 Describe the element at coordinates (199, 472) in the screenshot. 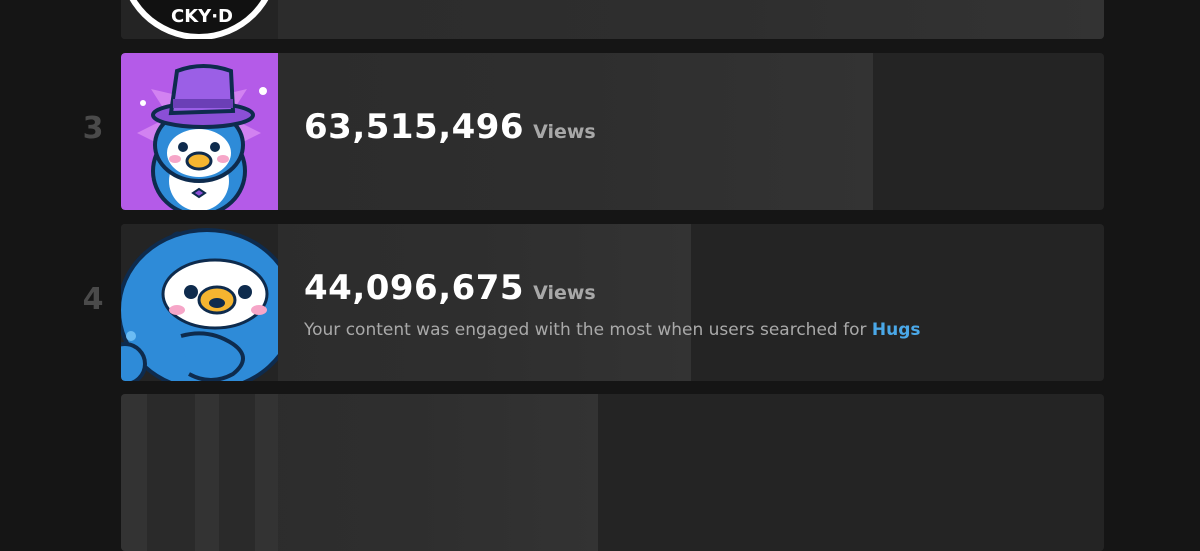

I see `penguin-partial-icon` at that location.